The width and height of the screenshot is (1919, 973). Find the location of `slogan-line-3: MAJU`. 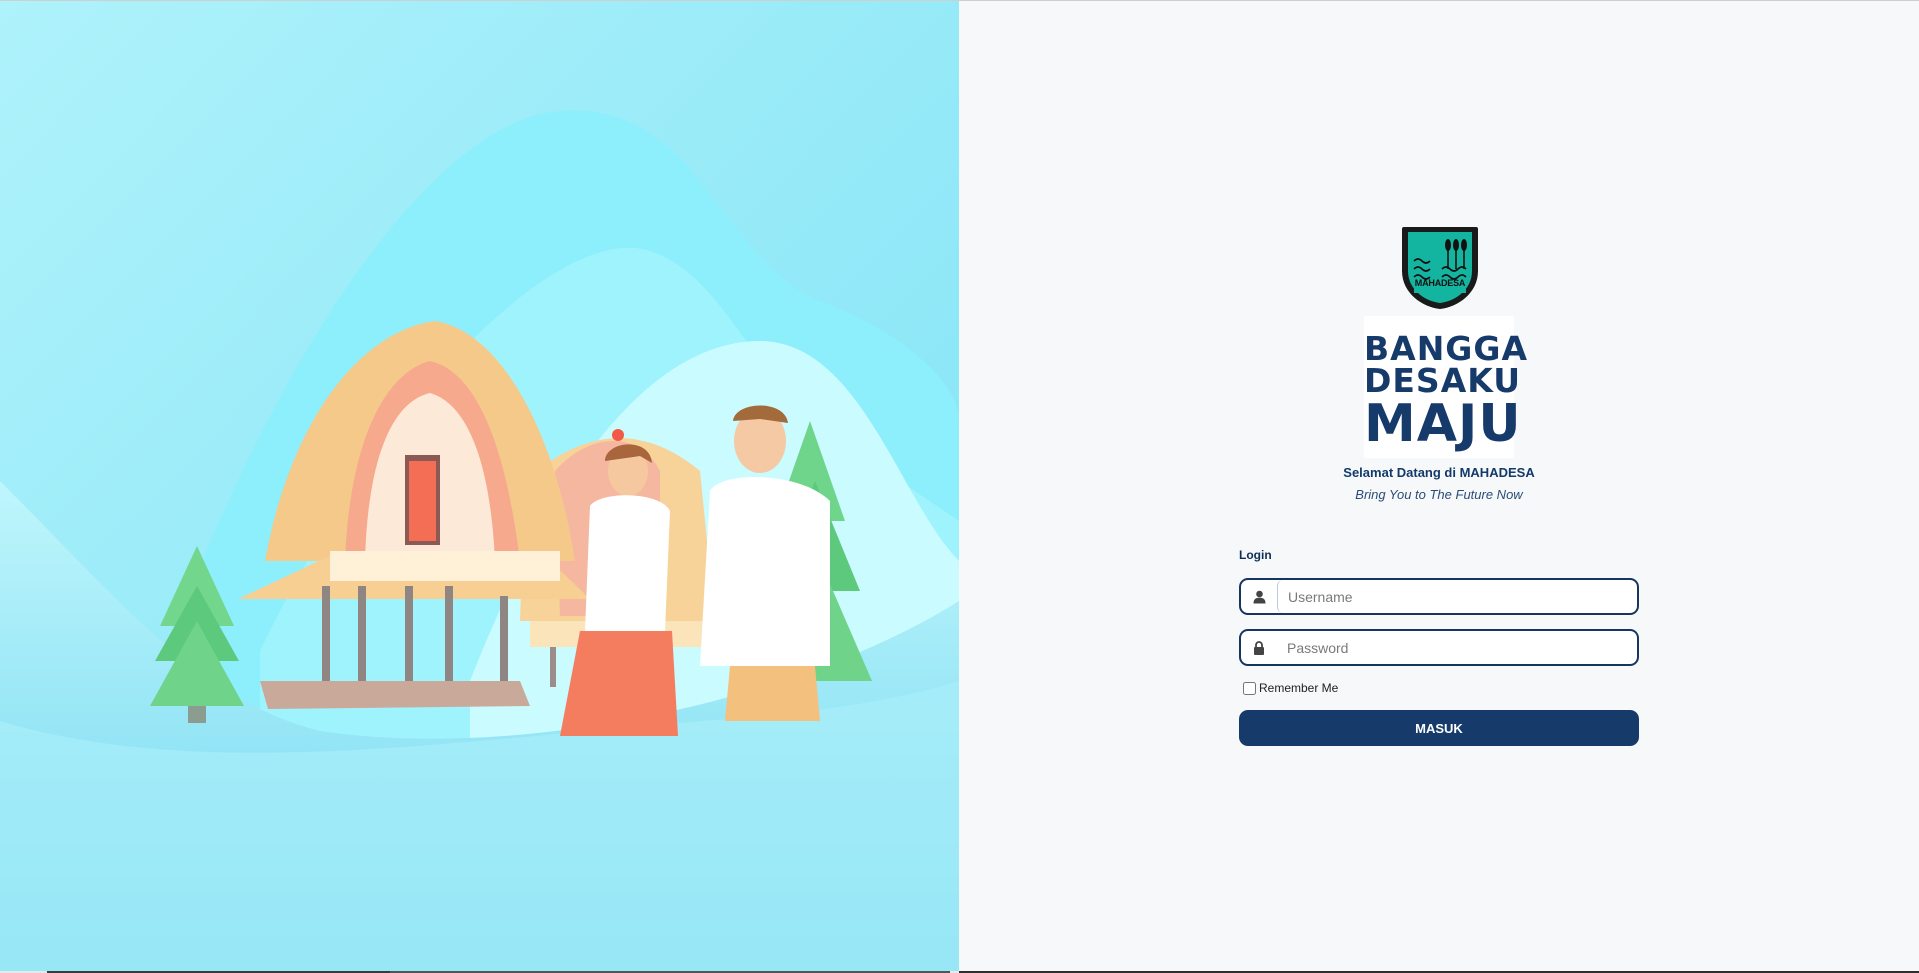

slogan-line-3: MAJU is located at coordinates (1443, 424).